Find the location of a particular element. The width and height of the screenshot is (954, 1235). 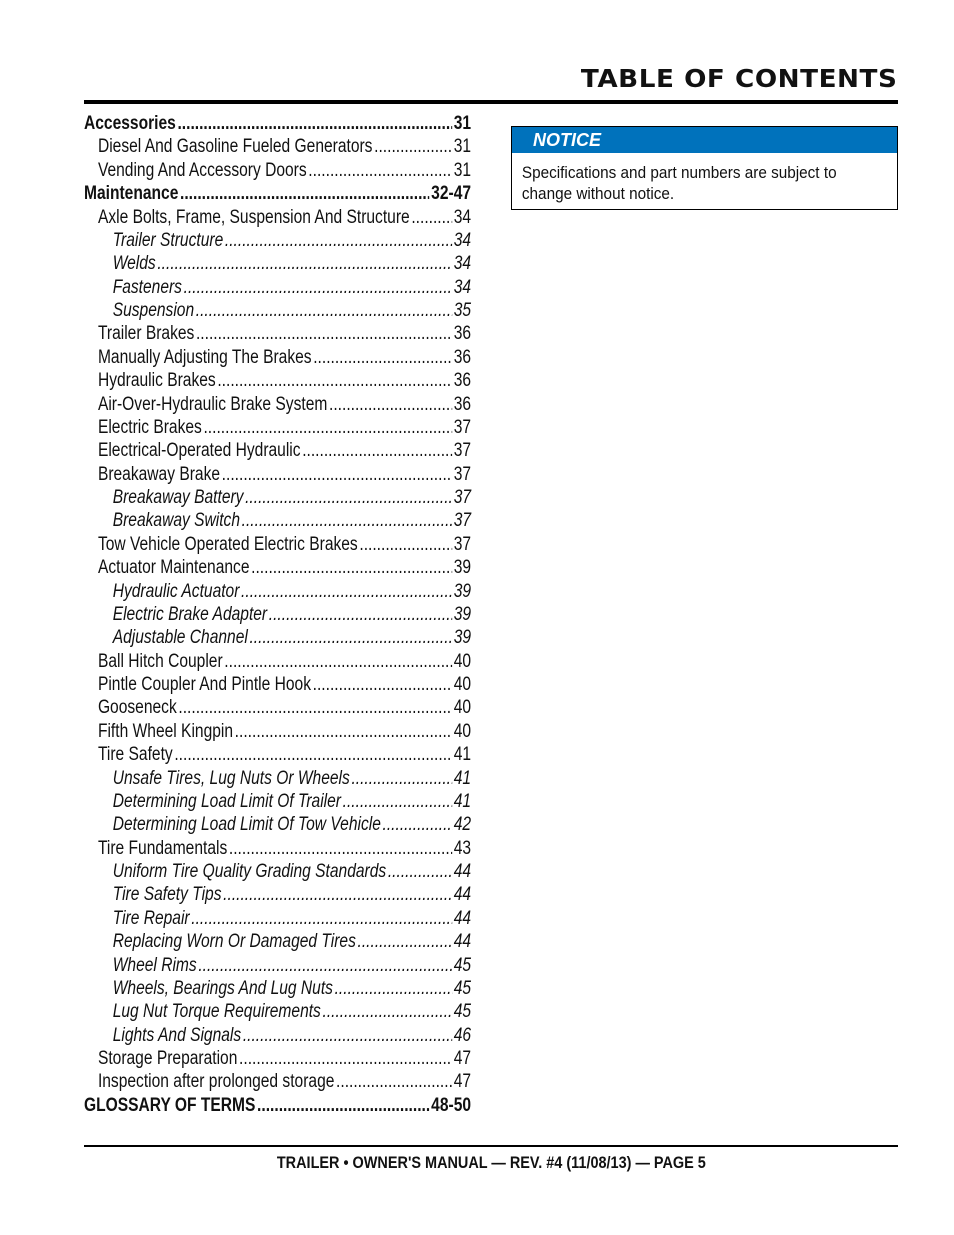

toc-entry-label: Tire Repair is located at coordinates (151, 918).